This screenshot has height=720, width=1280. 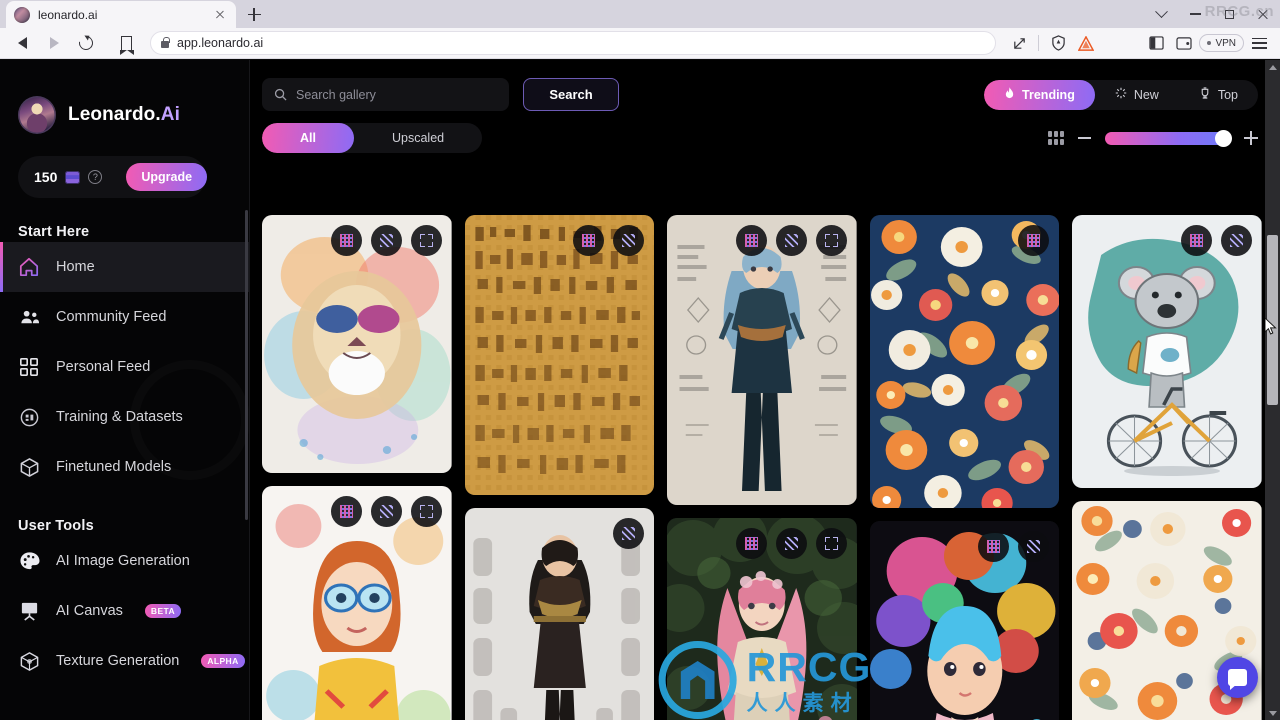 What do you see at coordinates (762, 360) in the screenshot?
I see `gallery-card-blue-haired-fantasy-rogue-character` at bounding box center [762, 360].